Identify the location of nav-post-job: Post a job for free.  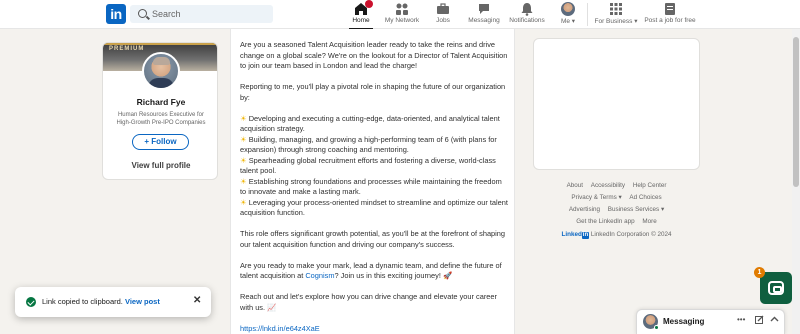
(670, 15).